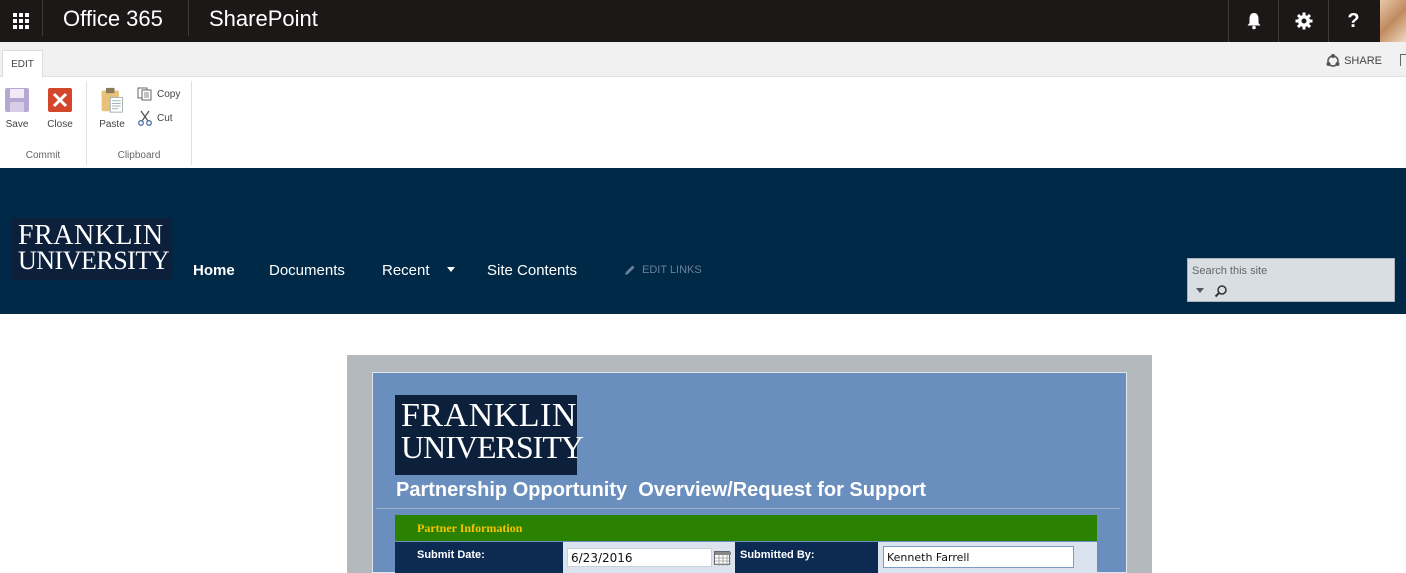 The image size is (1406, 573). I want to click on search-icon, so click(1221, 291).